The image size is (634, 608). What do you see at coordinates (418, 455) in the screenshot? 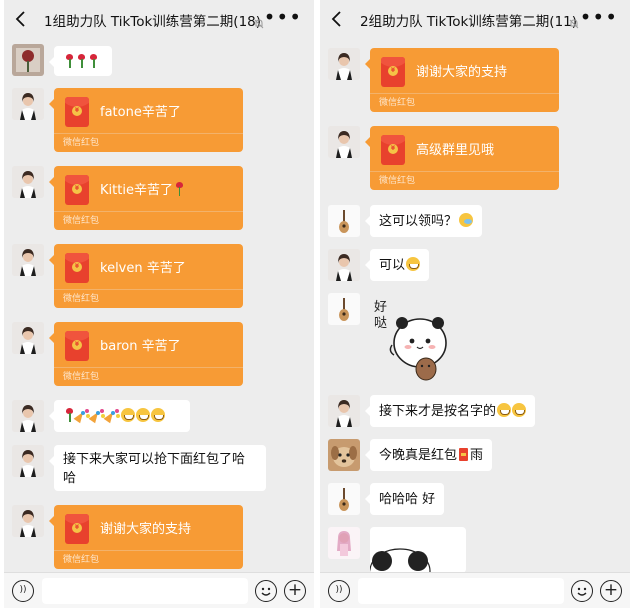
I see `message-text: 今晚真是红包` at bounding box center [418, 455].